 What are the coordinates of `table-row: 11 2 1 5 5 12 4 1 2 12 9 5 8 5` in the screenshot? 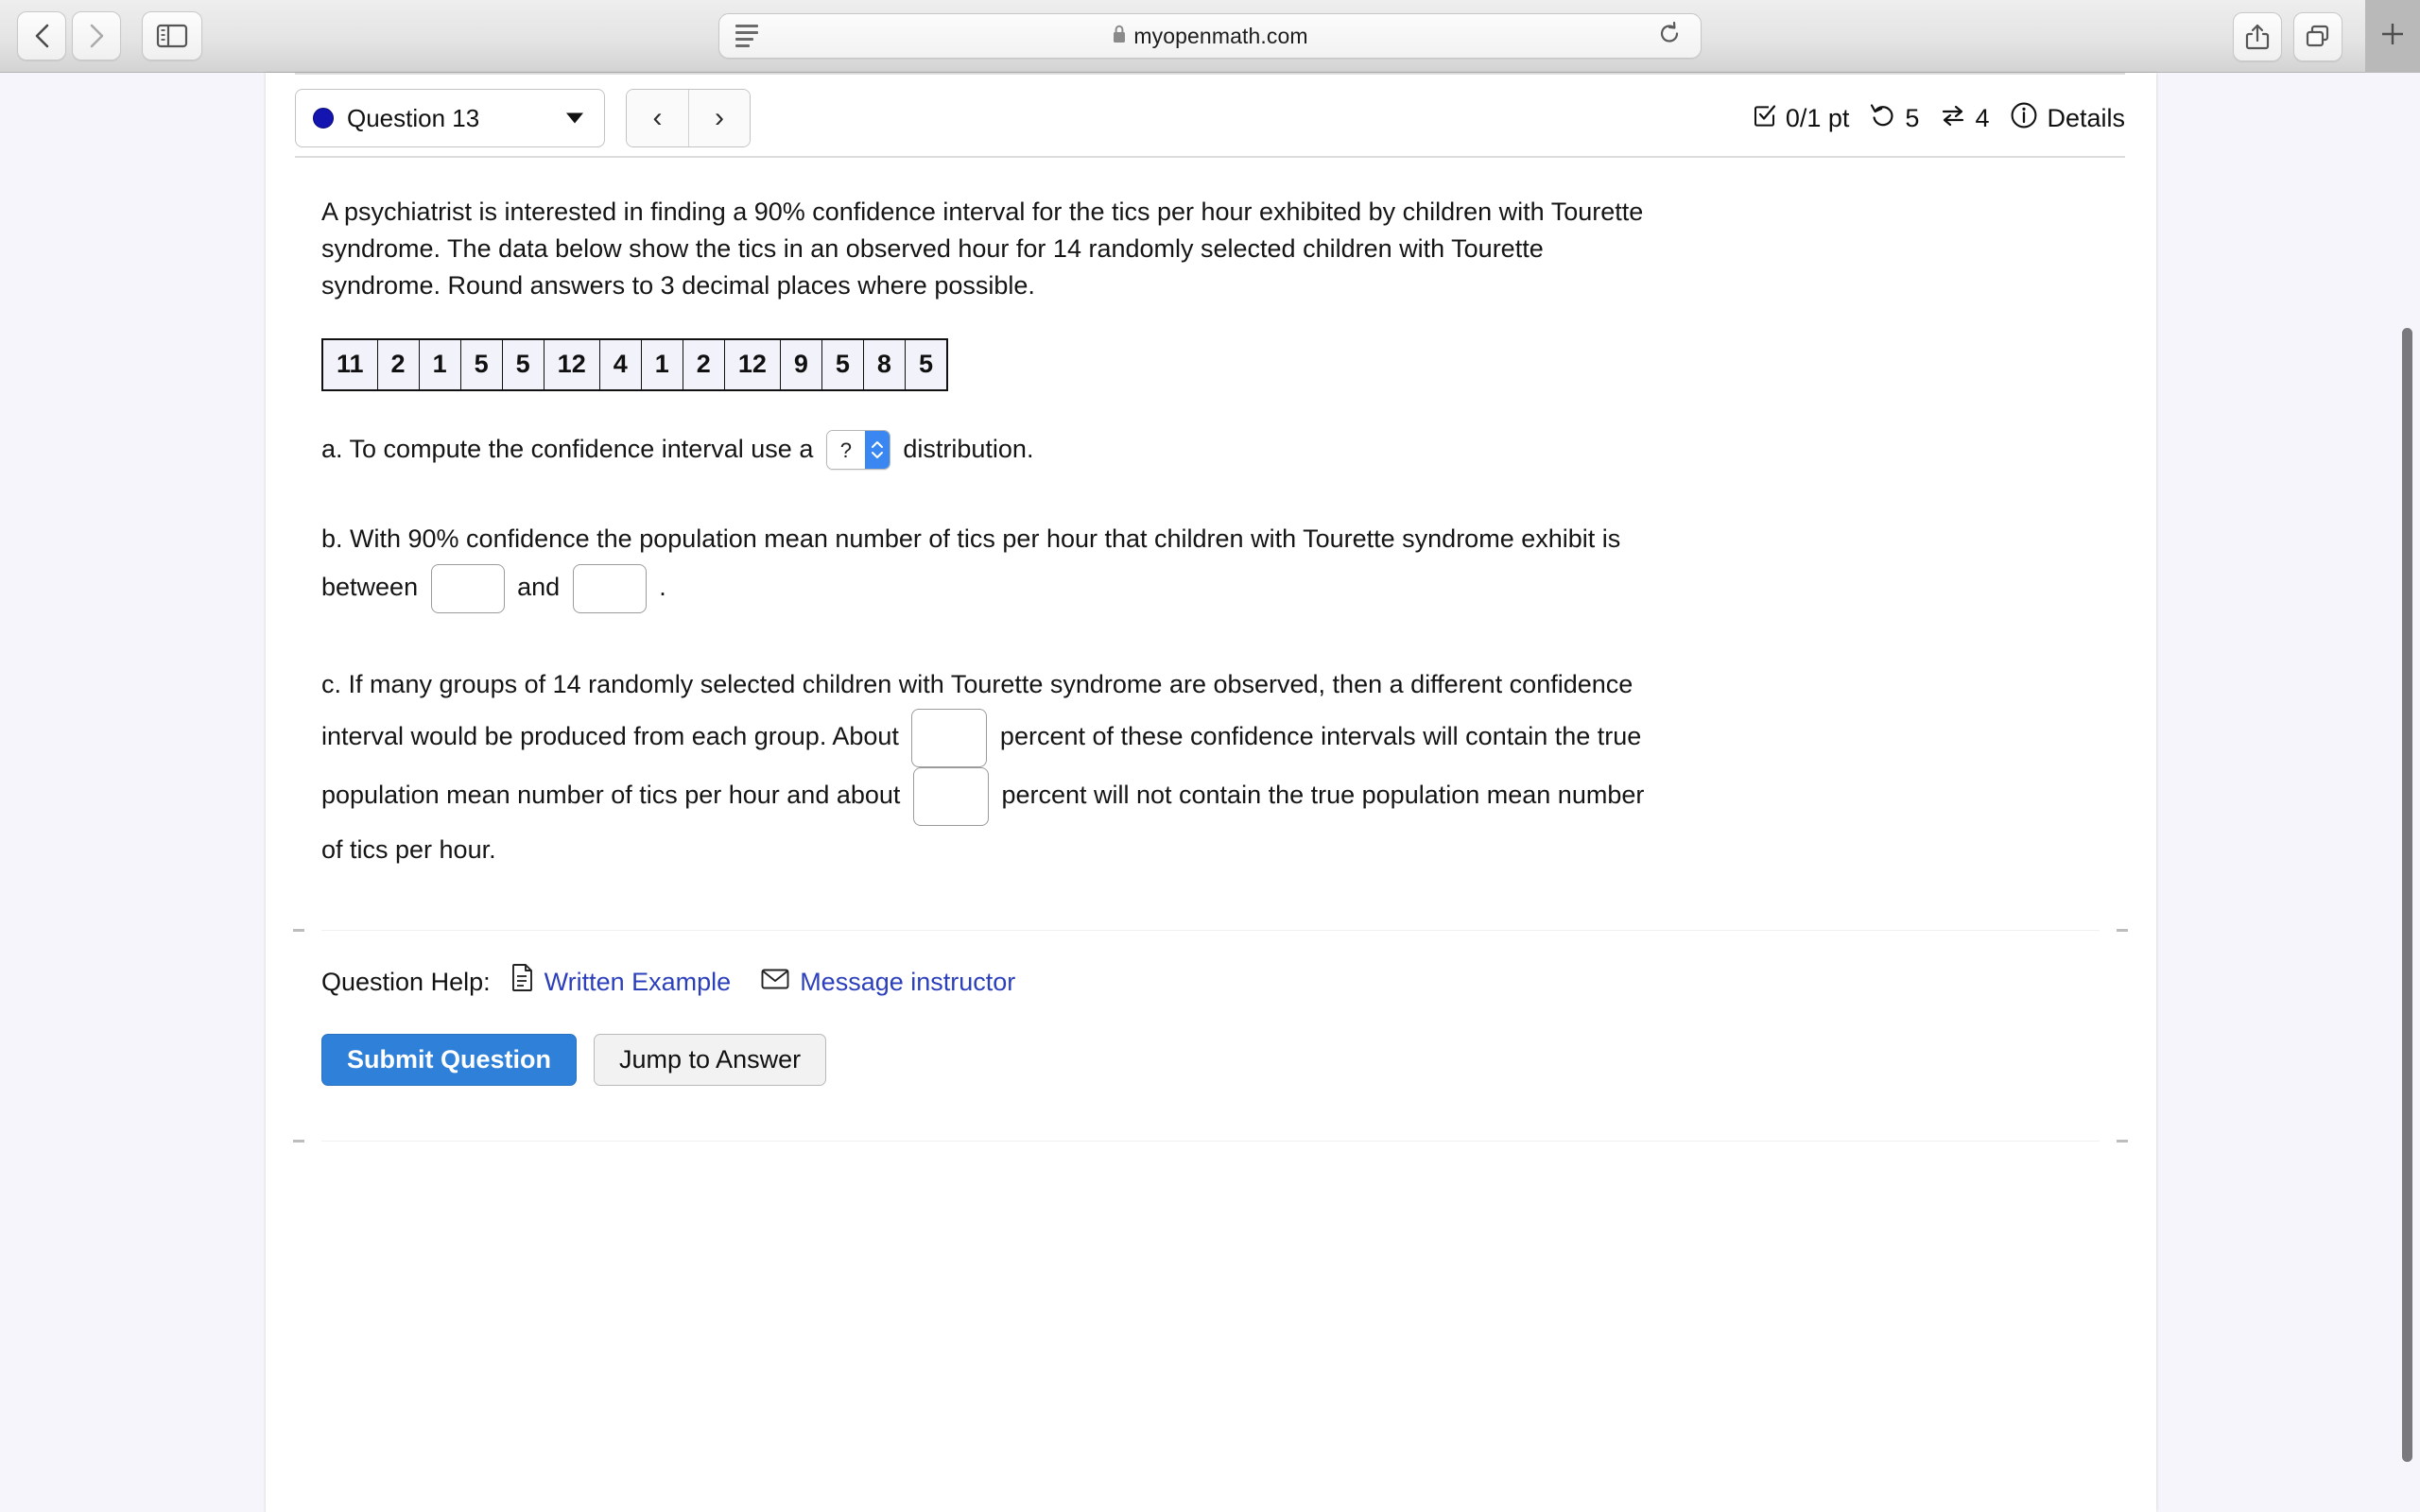 It's located at (634, 364).